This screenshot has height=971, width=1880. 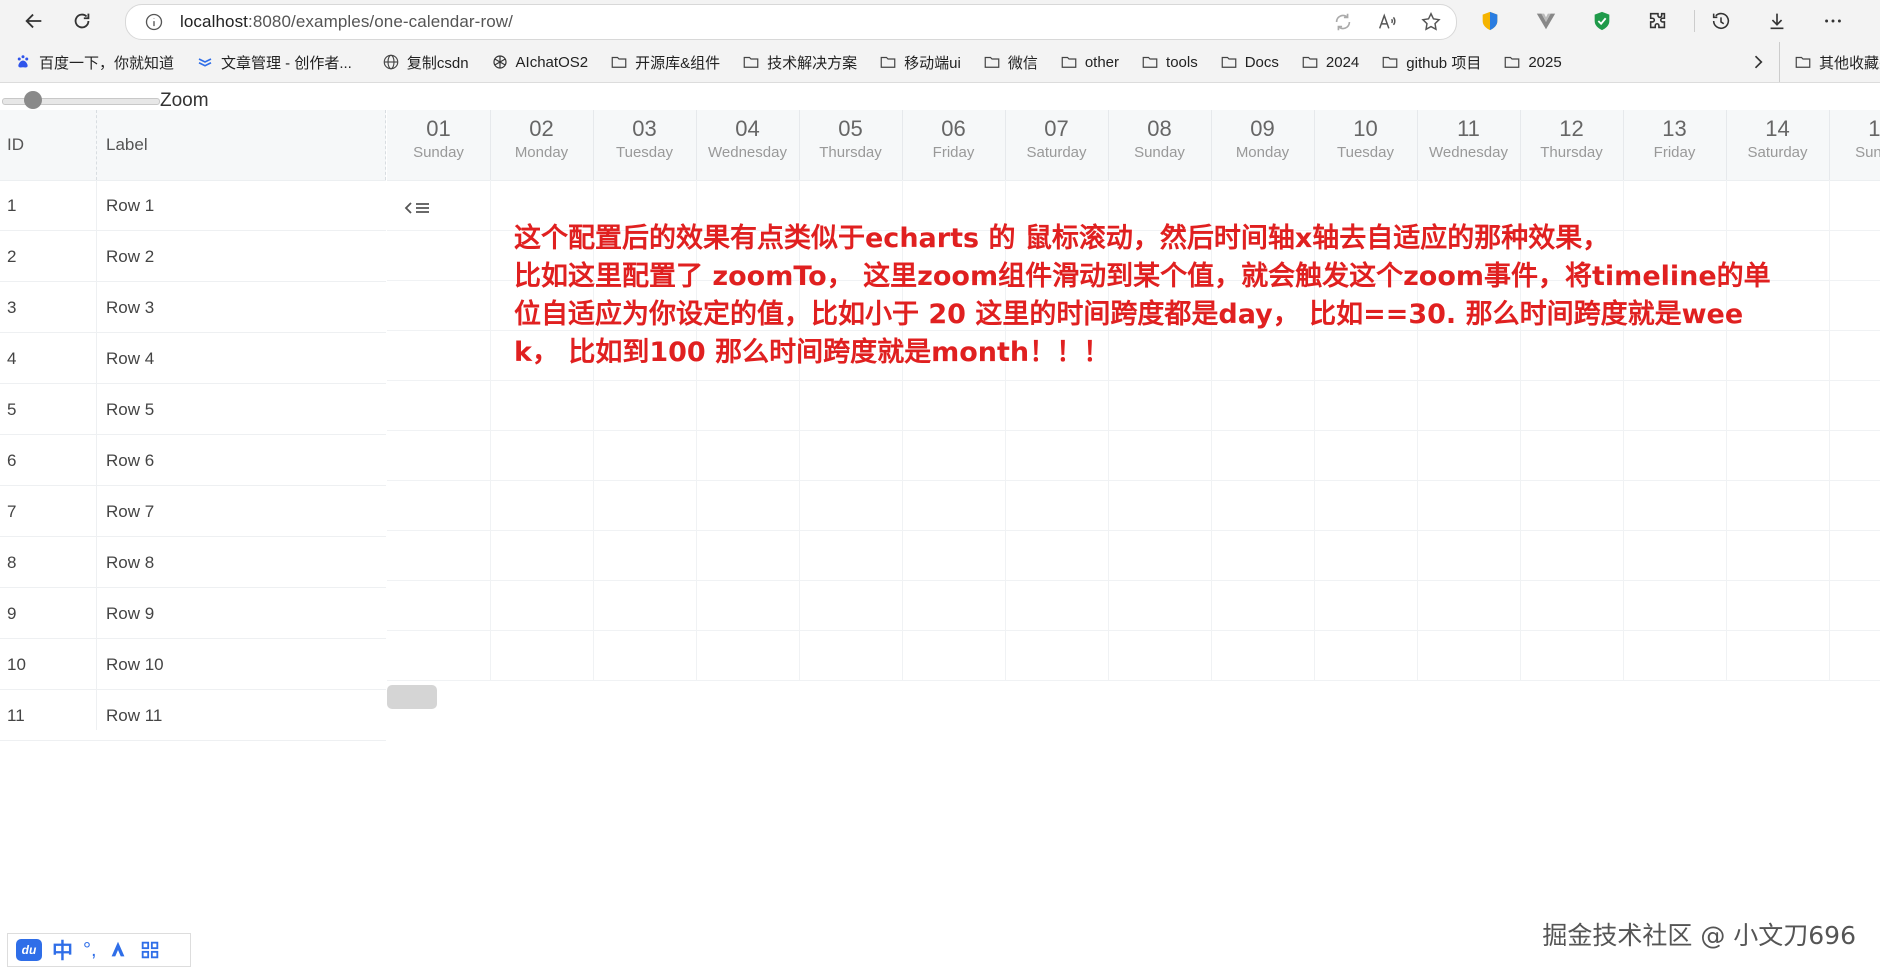 I want to click on more-menu-button, so click(x=1833, y=21).